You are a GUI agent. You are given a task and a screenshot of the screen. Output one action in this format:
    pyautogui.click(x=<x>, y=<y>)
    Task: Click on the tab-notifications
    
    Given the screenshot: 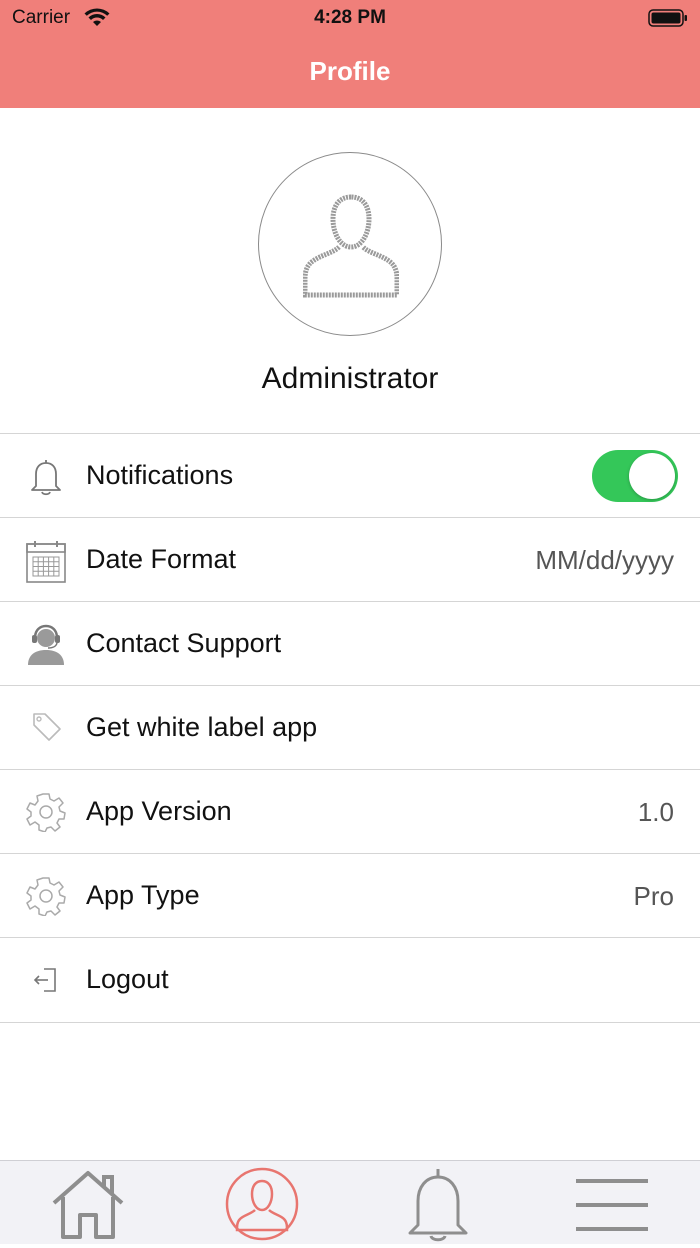 What is the action you would take?
    pyautogui.click(x=438, y=1205)
    